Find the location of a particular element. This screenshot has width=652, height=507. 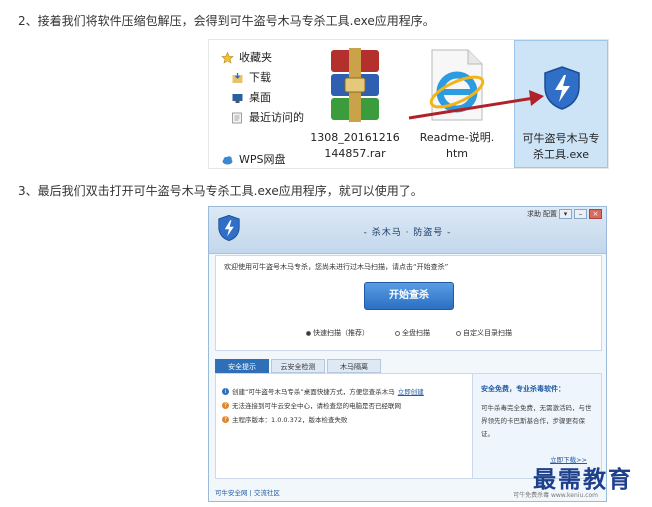

nav-item-wps-drive: WPS网盘 is located at coordinates (253, 160).